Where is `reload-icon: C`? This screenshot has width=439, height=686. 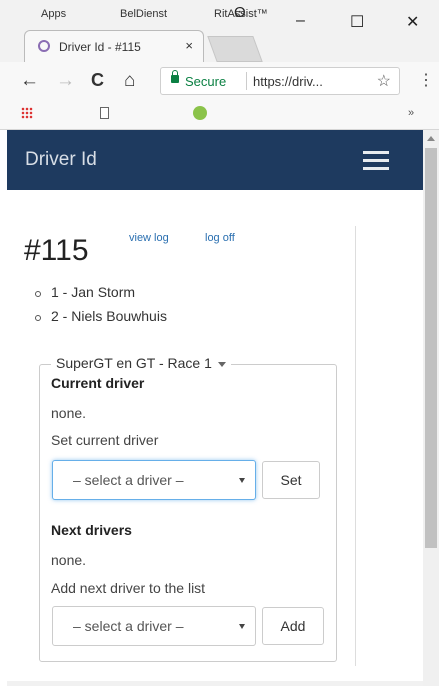 reload-icon: C is located at coordinates (97, 80).